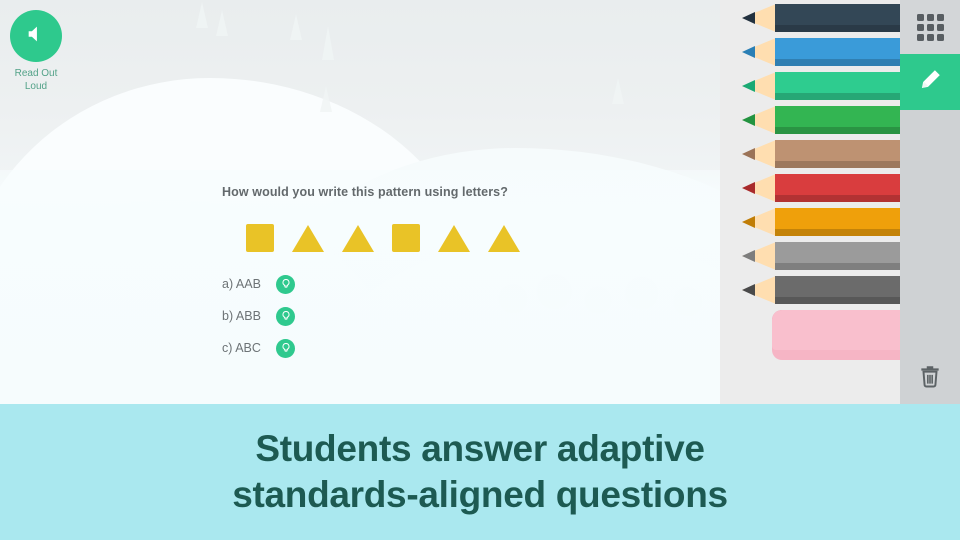 This screenshot has width=960, height=540. What do you see at coordinates (832, 188) in the screenshot?
I see `pencil-swatch-red` at bounding box center [832, 188].